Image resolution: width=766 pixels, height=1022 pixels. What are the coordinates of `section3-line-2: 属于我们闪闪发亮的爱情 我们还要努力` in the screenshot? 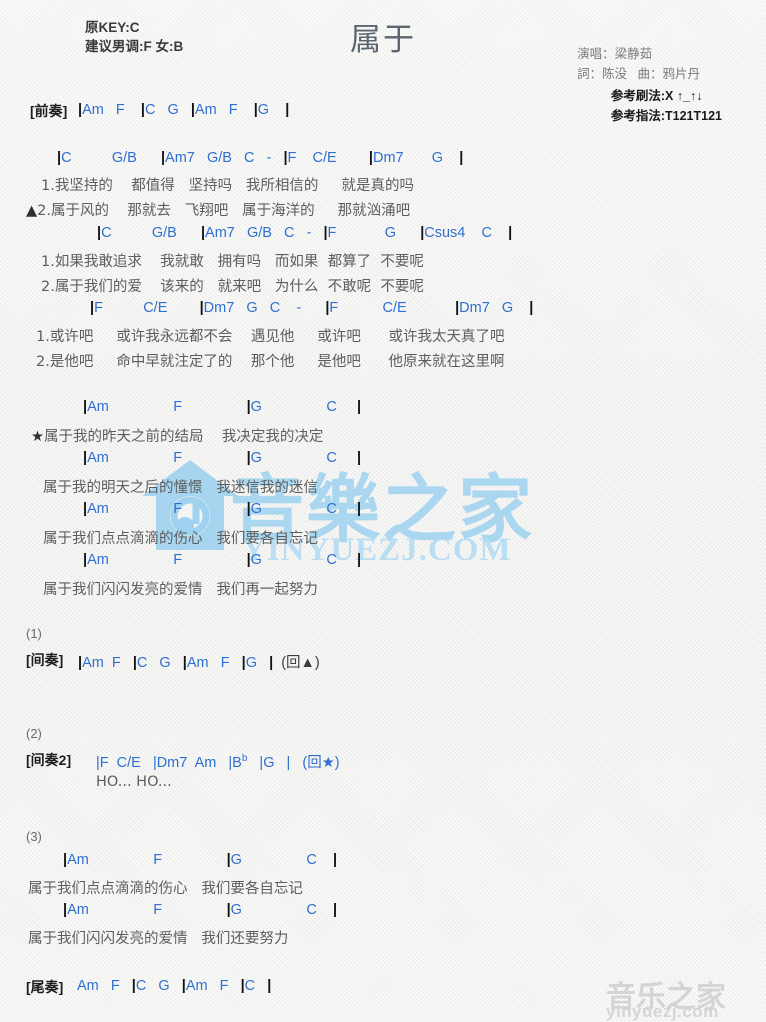 It's located at (158, 939).